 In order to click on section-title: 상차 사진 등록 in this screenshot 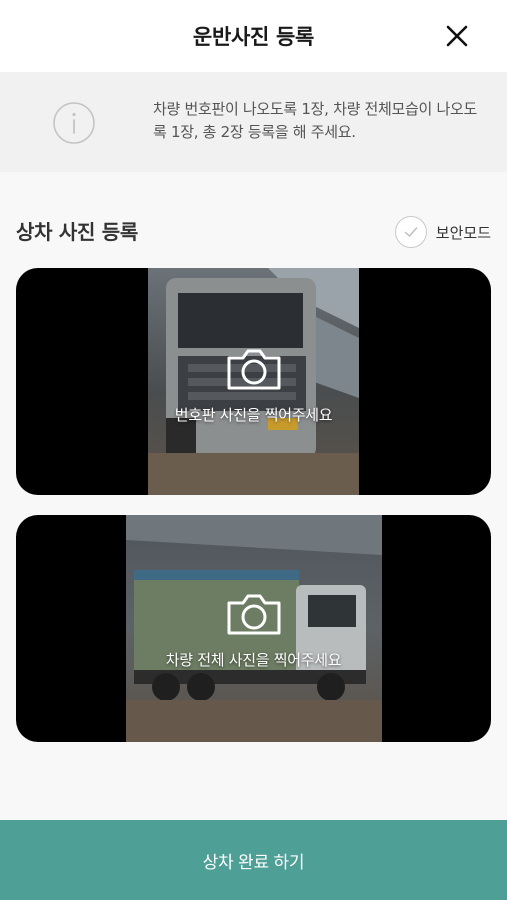, I will do `click(77, 232)`.